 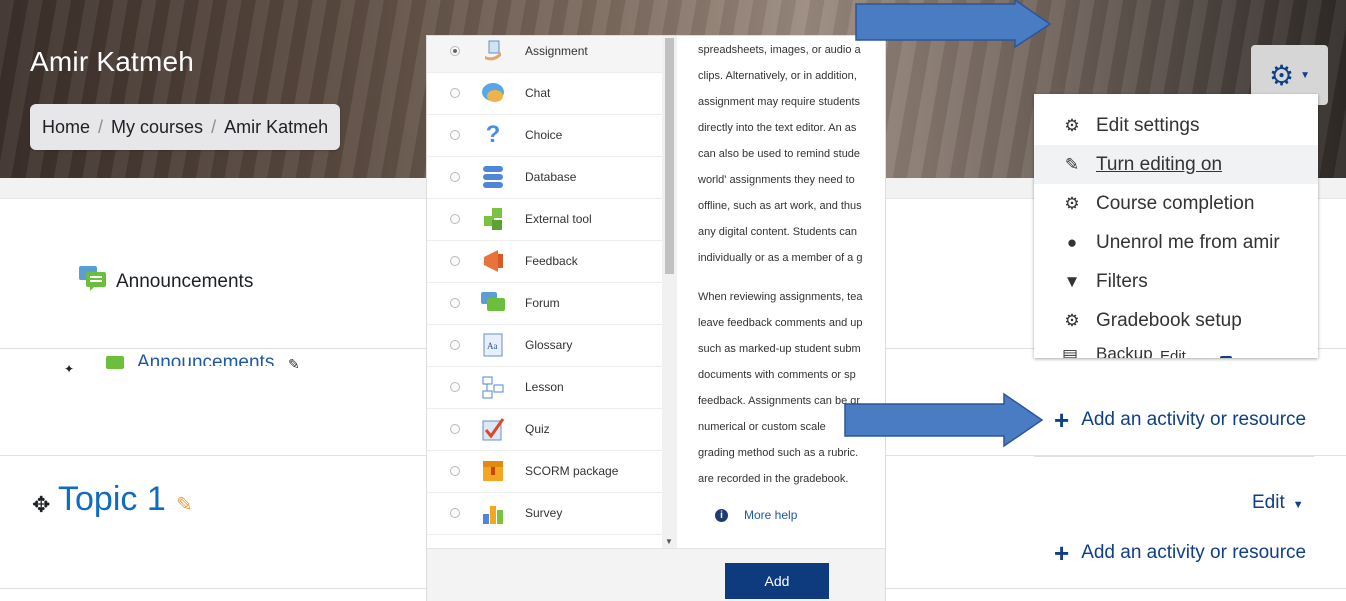 What do you see at coordinates (544, 345) in the screenshot?
I see `activity-option-glossary: Aa Glossary` at bounding box center [544, 345].